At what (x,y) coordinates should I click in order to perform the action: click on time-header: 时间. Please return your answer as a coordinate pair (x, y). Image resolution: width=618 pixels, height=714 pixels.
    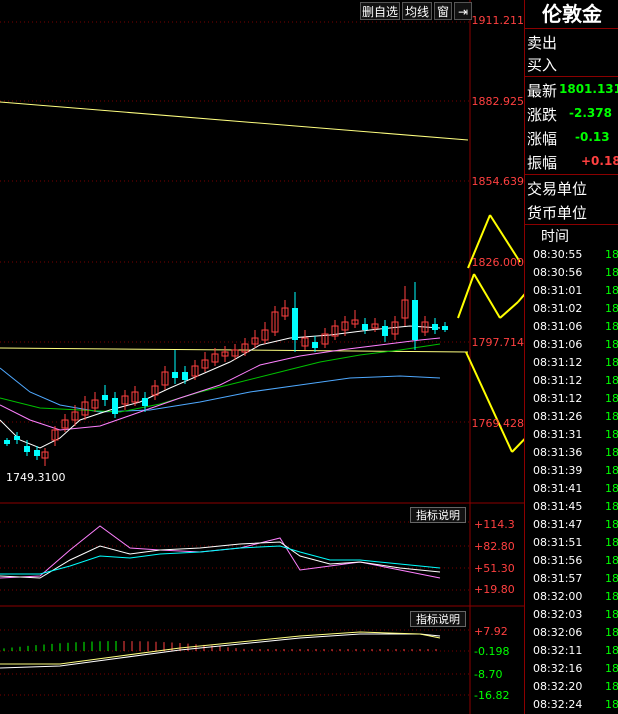
    Looking at the image, I should click on (555, 237).